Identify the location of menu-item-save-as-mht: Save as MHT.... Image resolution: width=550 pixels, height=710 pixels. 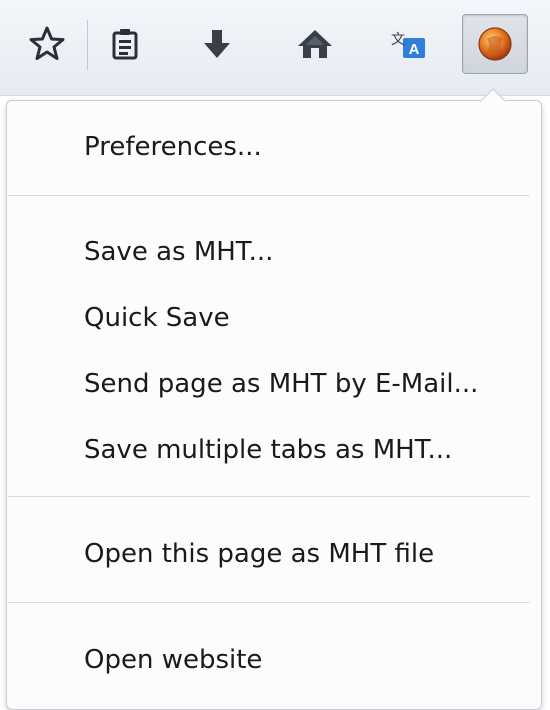
(178, 252).